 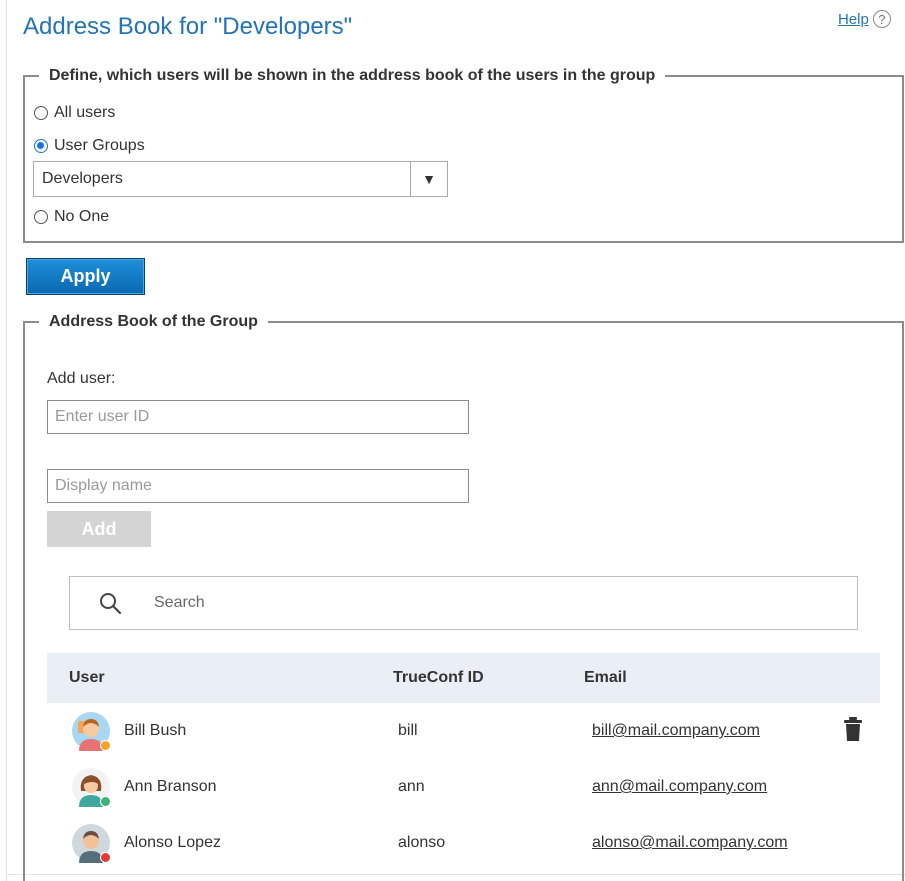 What do you see at coordinates (605, 678) in the screenshot?
I see `column-header-email: Email` at bounding box center [605, 678].